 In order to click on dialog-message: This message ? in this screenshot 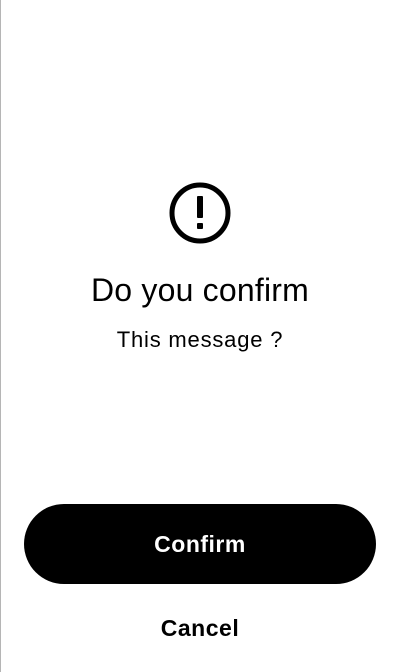, I will do `click(200, 339)`.